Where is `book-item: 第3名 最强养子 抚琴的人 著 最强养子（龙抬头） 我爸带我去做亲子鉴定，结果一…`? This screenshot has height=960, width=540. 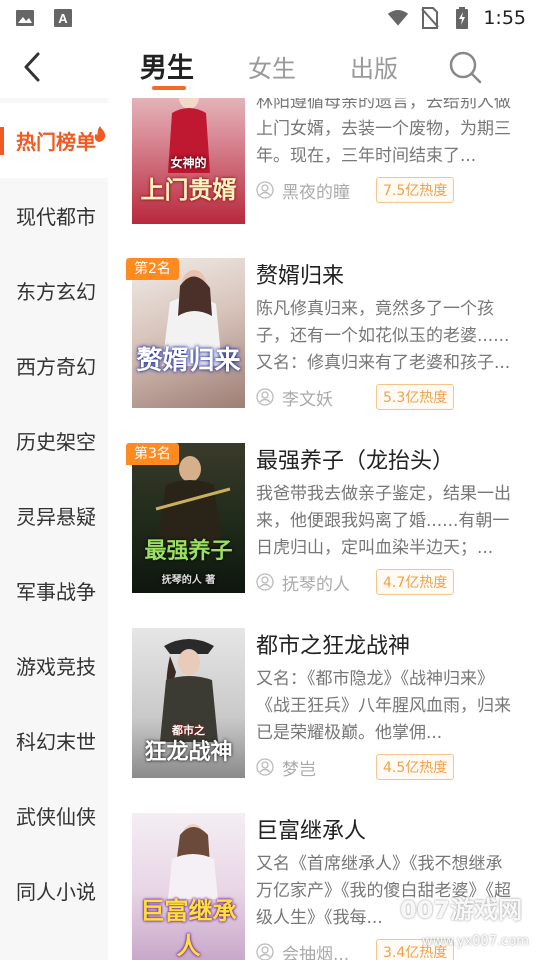
book-item: 第3名 最强养子 抚琴的人 著 最强养子（龙抬头） 我爸带我去做亲子鉴定，结果一… is located at coordinates (324, 528).